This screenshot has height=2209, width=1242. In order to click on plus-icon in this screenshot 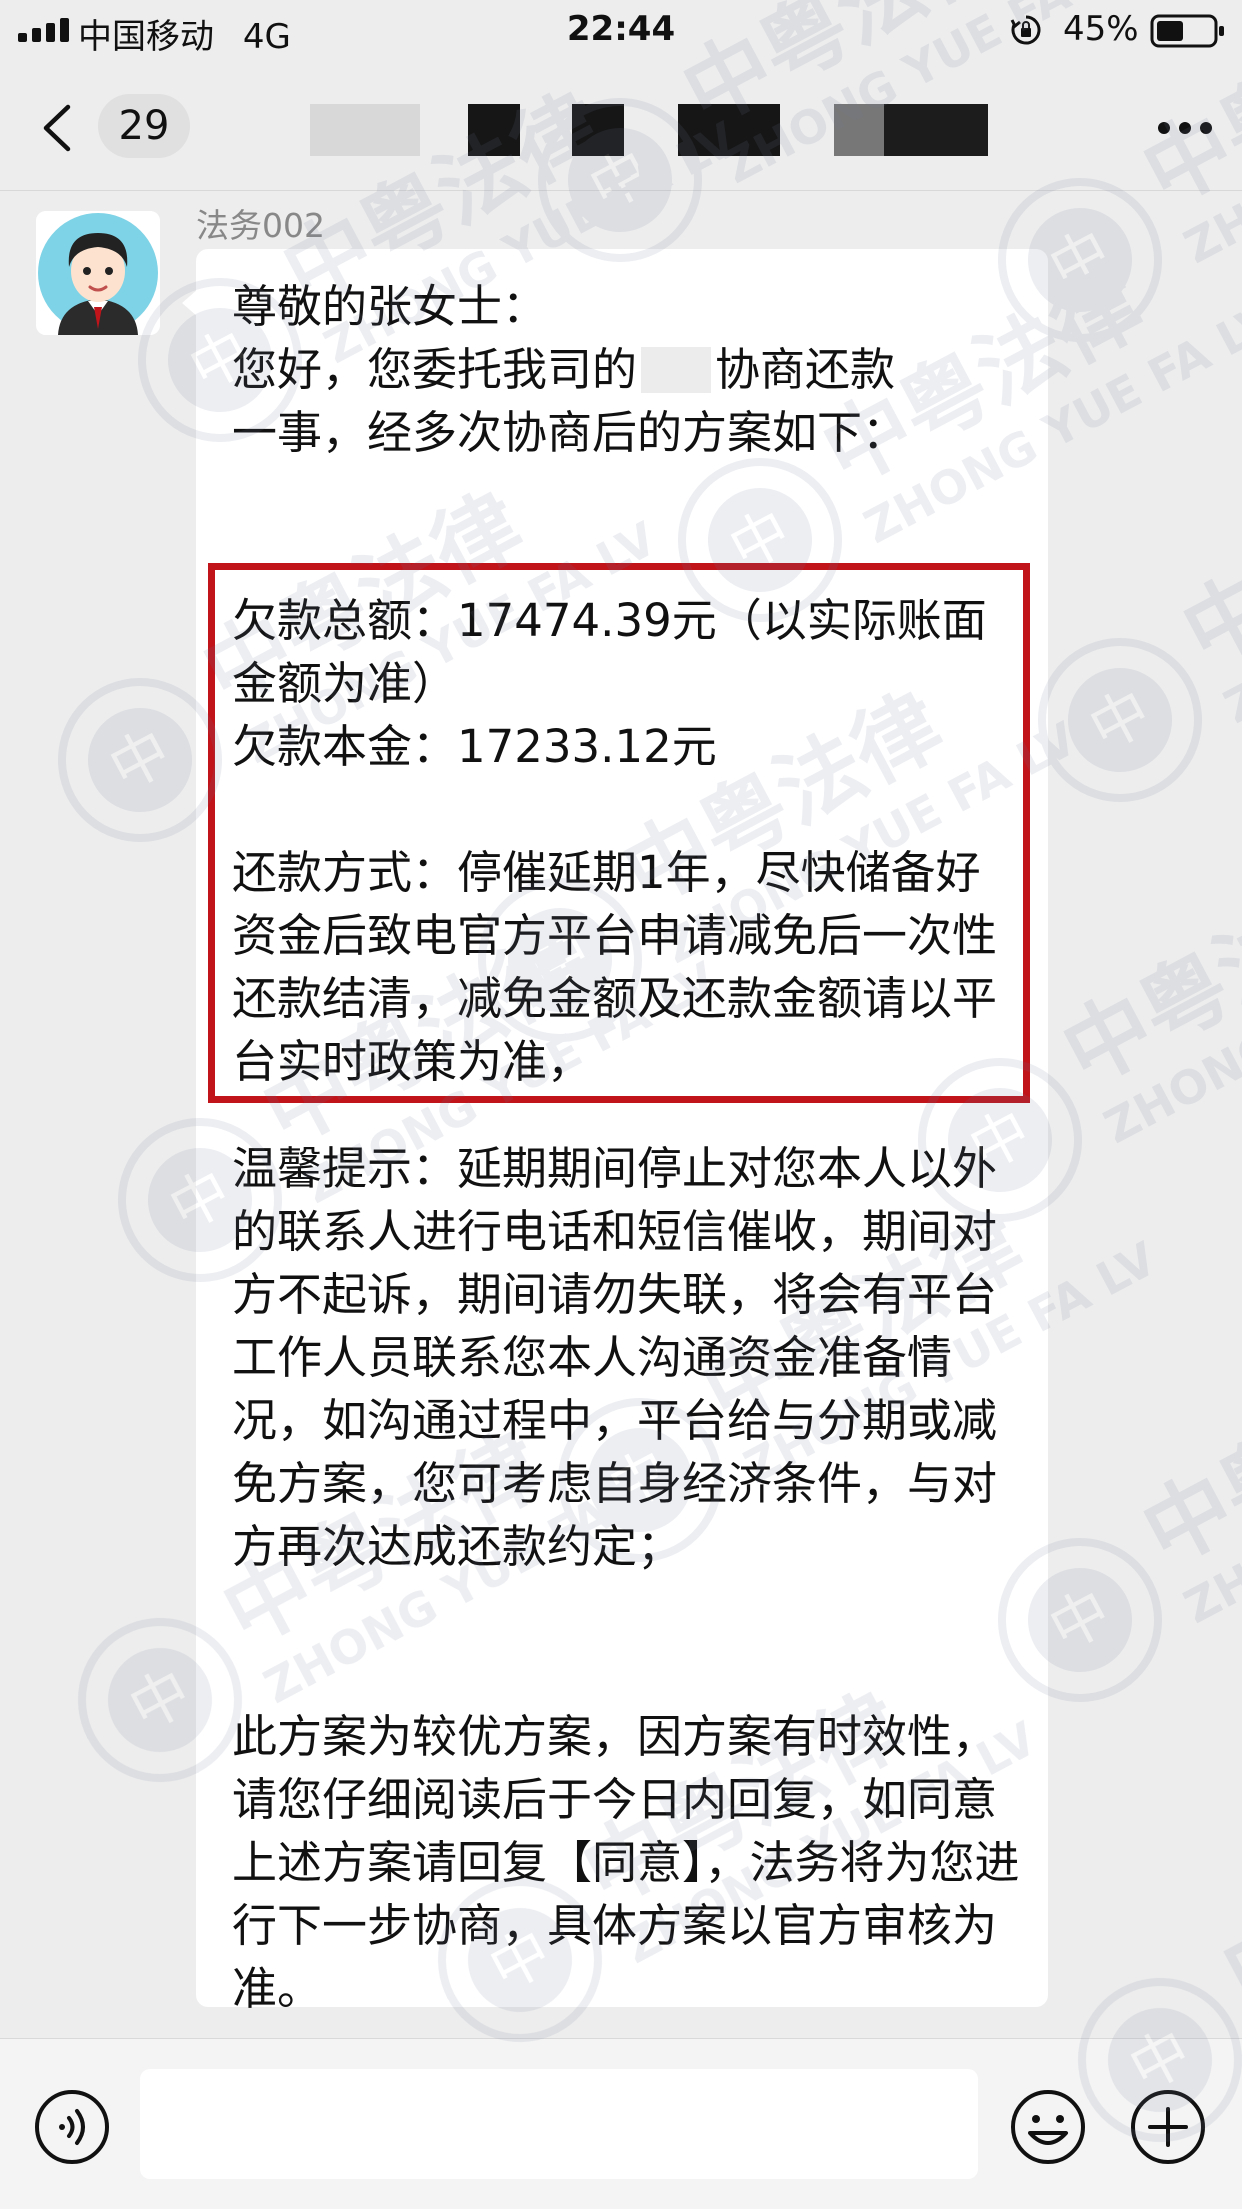, I will do `click(1168, 2127)`.